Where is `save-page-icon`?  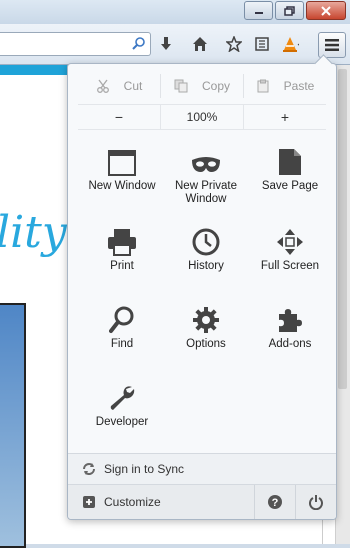 save-page-icon is located at coordinates (290, 159).